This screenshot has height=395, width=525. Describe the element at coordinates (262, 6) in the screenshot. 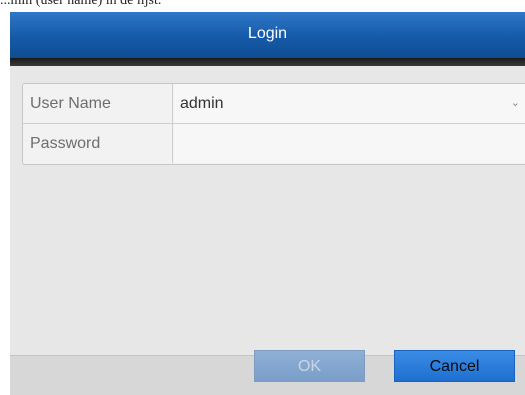

I see `caption-strip: ...min (user name) in de lijst.` at that location.